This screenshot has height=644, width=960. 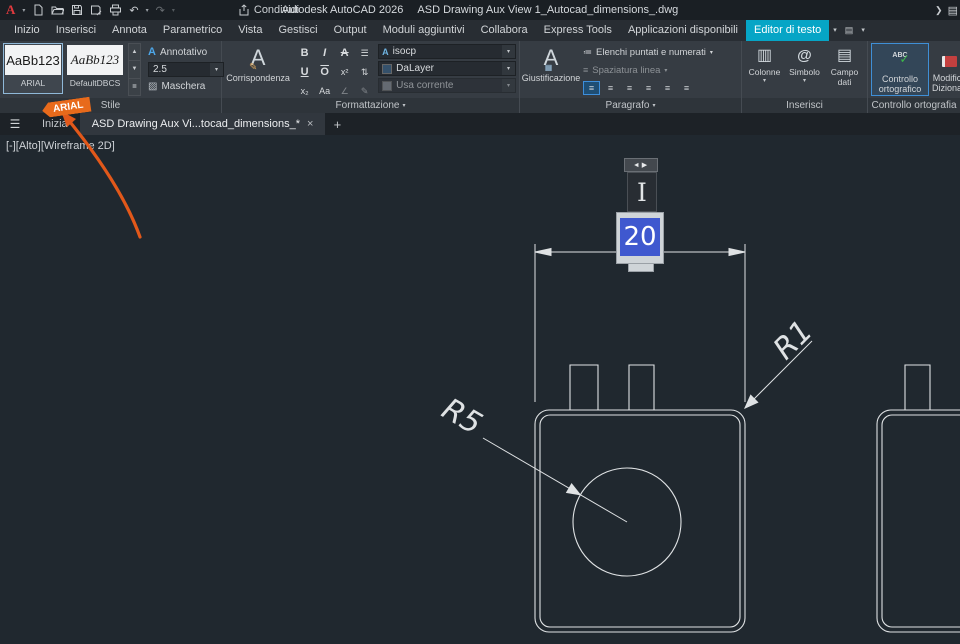 I want to click on align-center-button: ≡, so click(x=610, y=88).